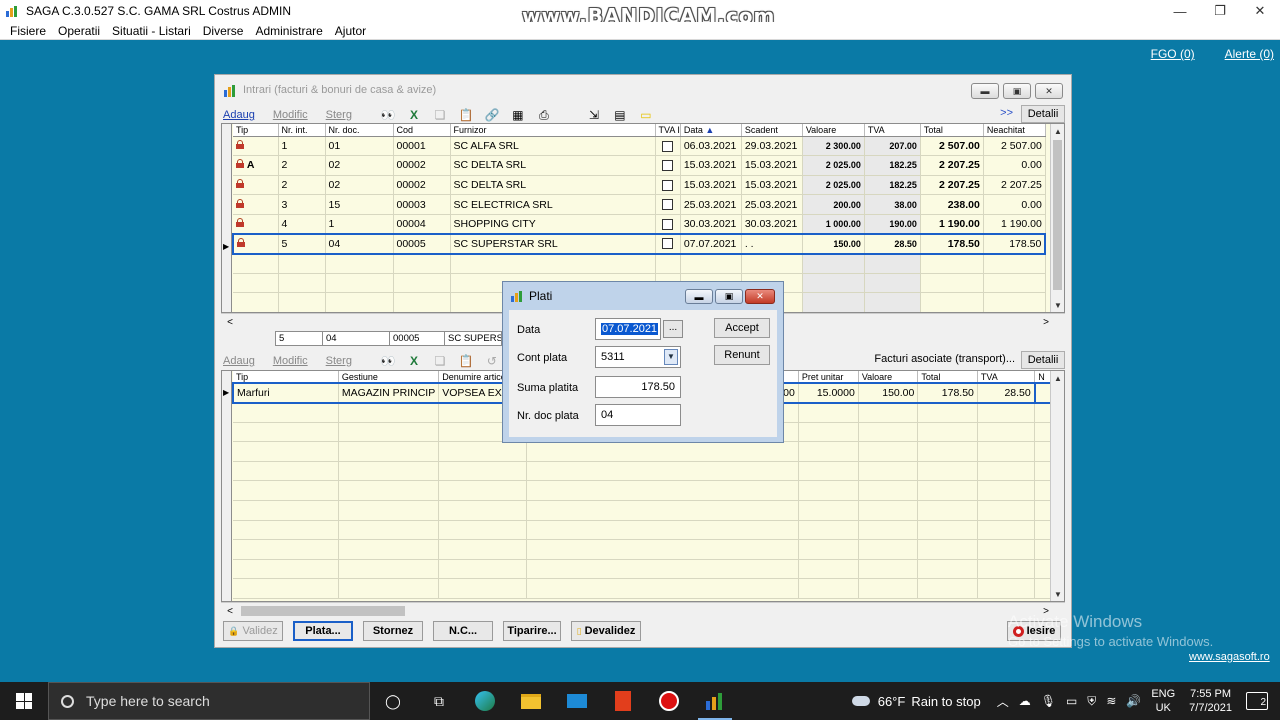 The width and height of the screenshot is (1280, 720). Describe the element at coordinates (1049, 91) in the screenshot. I see `window-close-icon: ✕` at that location.